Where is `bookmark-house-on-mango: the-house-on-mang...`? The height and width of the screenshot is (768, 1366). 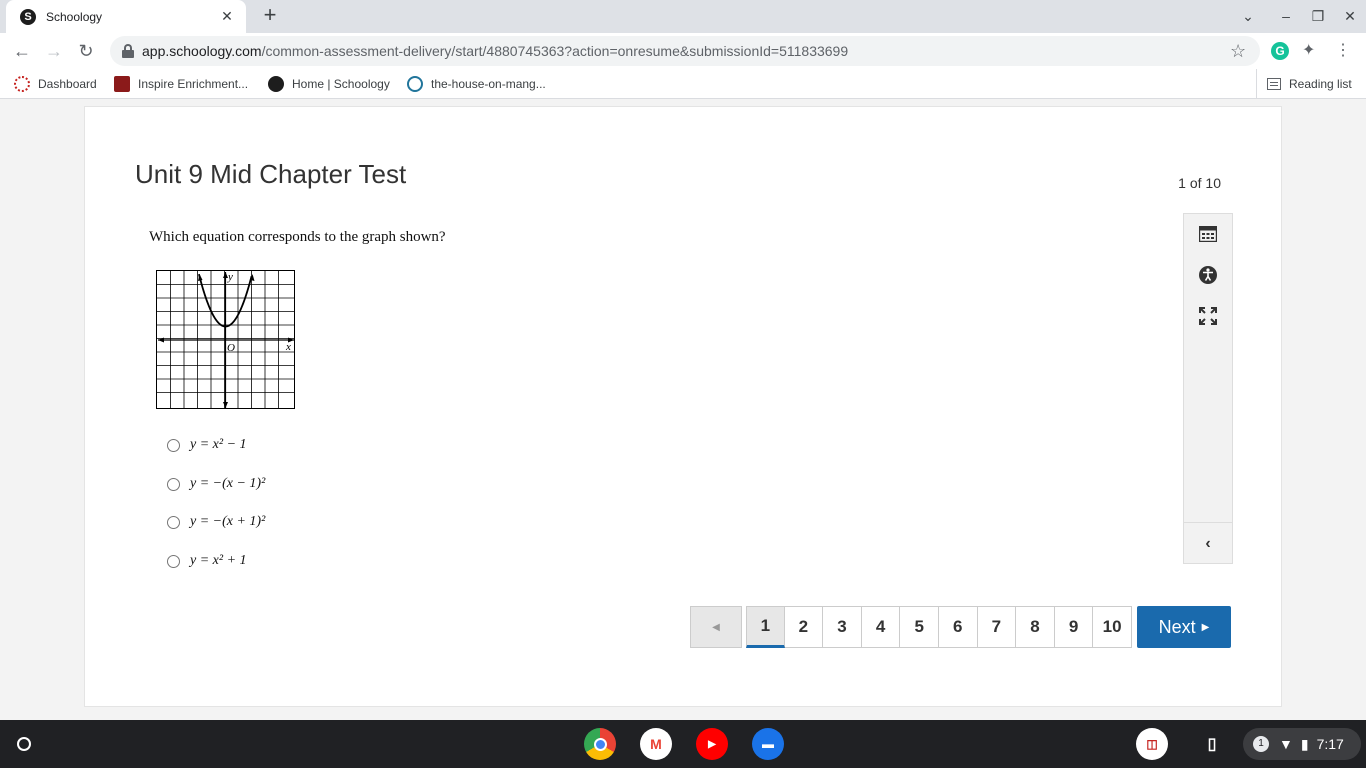
bookmark-house-on-mango: the-house-on-mang... is located at coordinates (476, 84).